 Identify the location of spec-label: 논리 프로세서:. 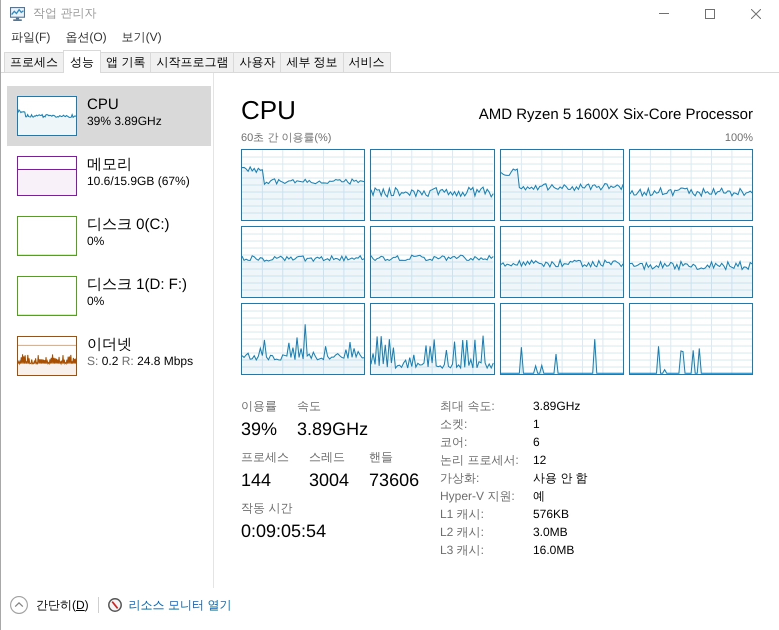
(479, 460).